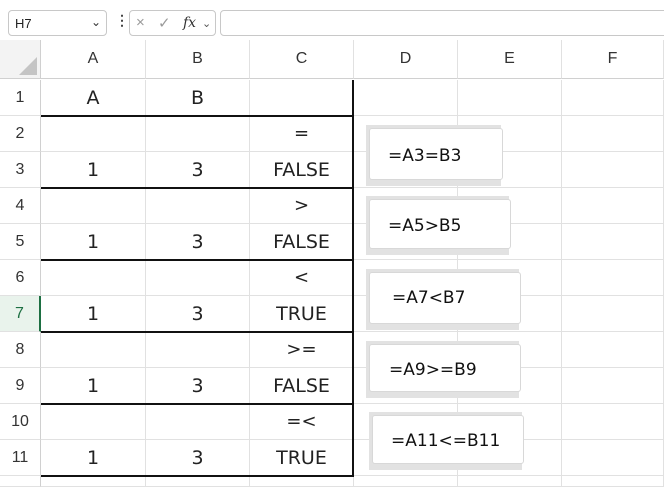 This screenshot has height=487, width=664. Describe the element at coordinates (425, 226) in the screenshot. I see `callout-text: =A5>B5` at that location.